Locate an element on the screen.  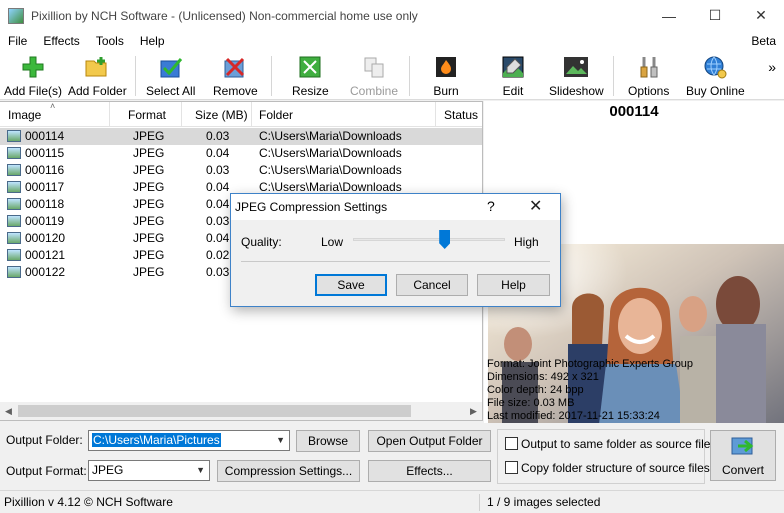
quality-label: Quality: is located at coordinates (261, 242).